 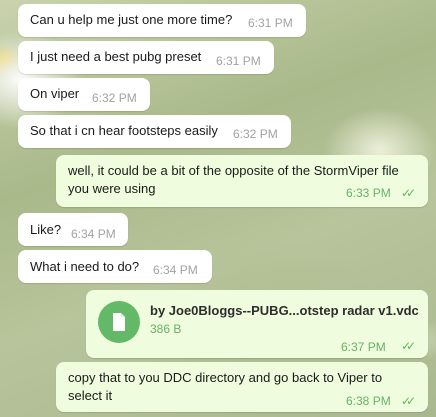 I want to click on message-time: 6:33 PM, so click(x=368, y=193).